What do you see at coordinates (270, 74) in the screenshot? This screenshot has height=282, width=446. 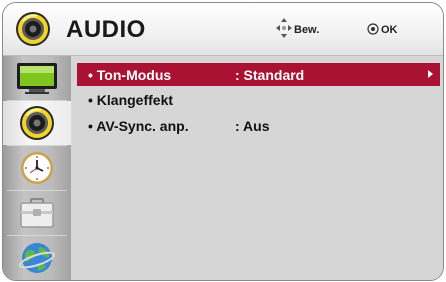 I see `menu-item-value: : Standard` at bounding box center [270, 74].